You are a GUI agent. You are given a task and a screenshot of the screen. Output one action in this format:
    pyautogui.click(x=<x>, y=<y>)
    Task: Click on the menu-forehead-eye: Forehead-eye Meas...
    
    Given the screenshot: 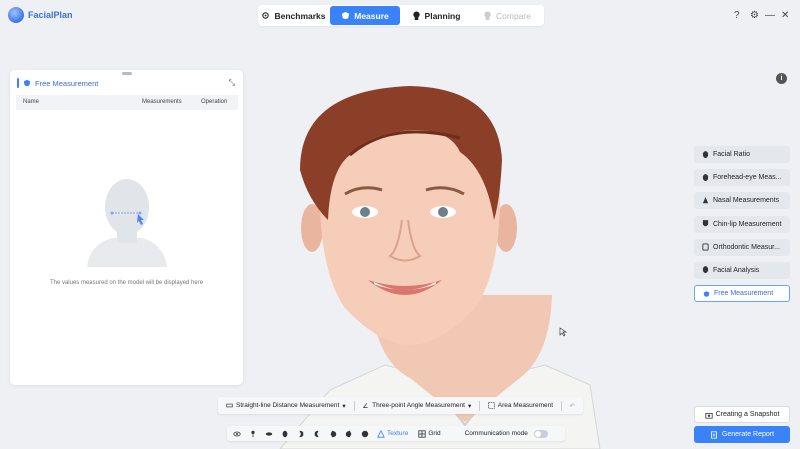 What is the action you would take?
    pyautogui.click(x=742, y=178)
    